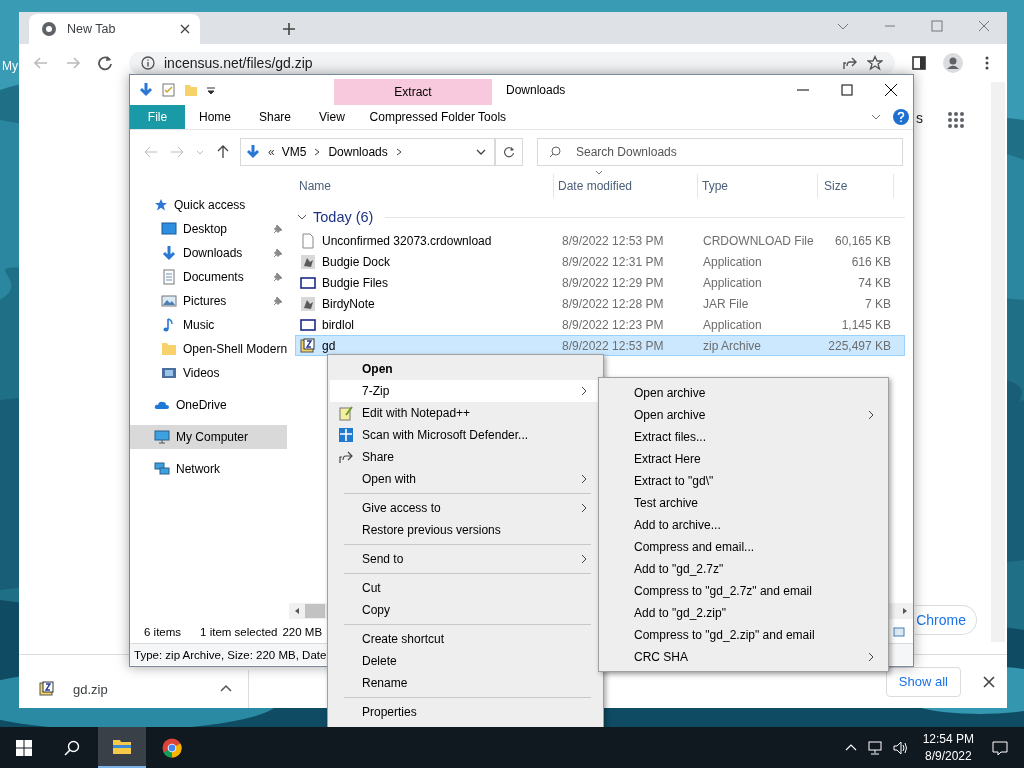 This screenshot has width=1024, height=768. What do you see at coordinates (315, 611) in the screenshot?
I see `scroll-thumb` at bounding box center [315, 611].